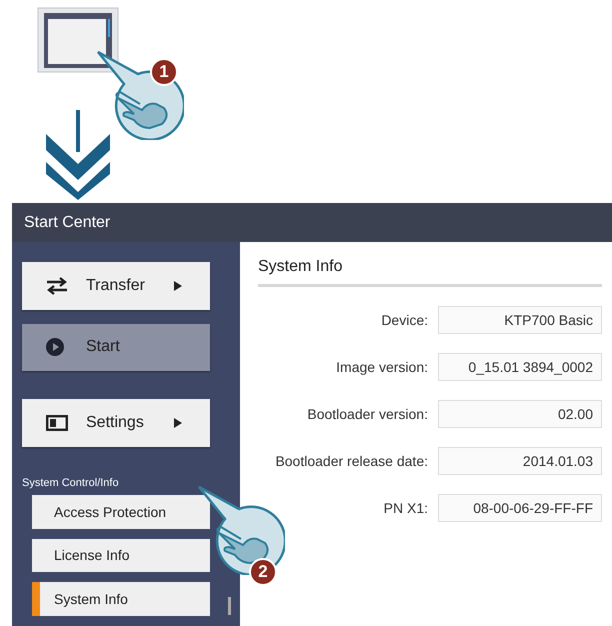  What do you see at coordinates (57, 285) in the screenshot?
I see `transfer-arrows-icon` at bounding box center [57, 285].